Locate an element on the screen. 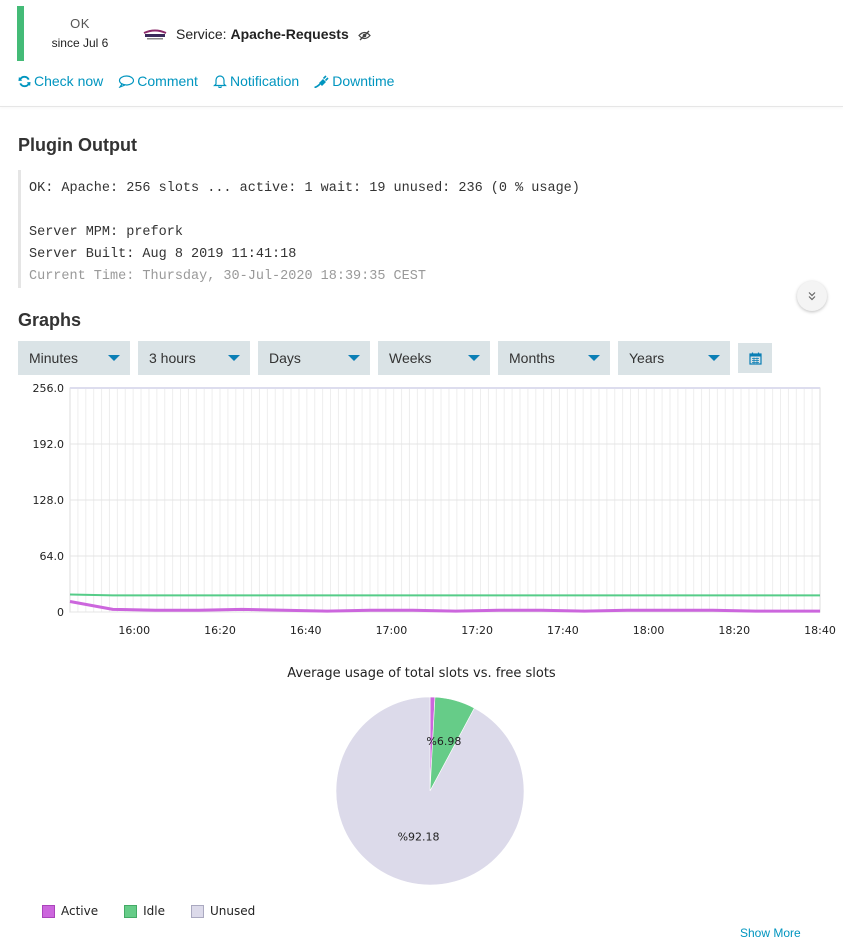  calendar-icon is located at coordinates (755, 358).